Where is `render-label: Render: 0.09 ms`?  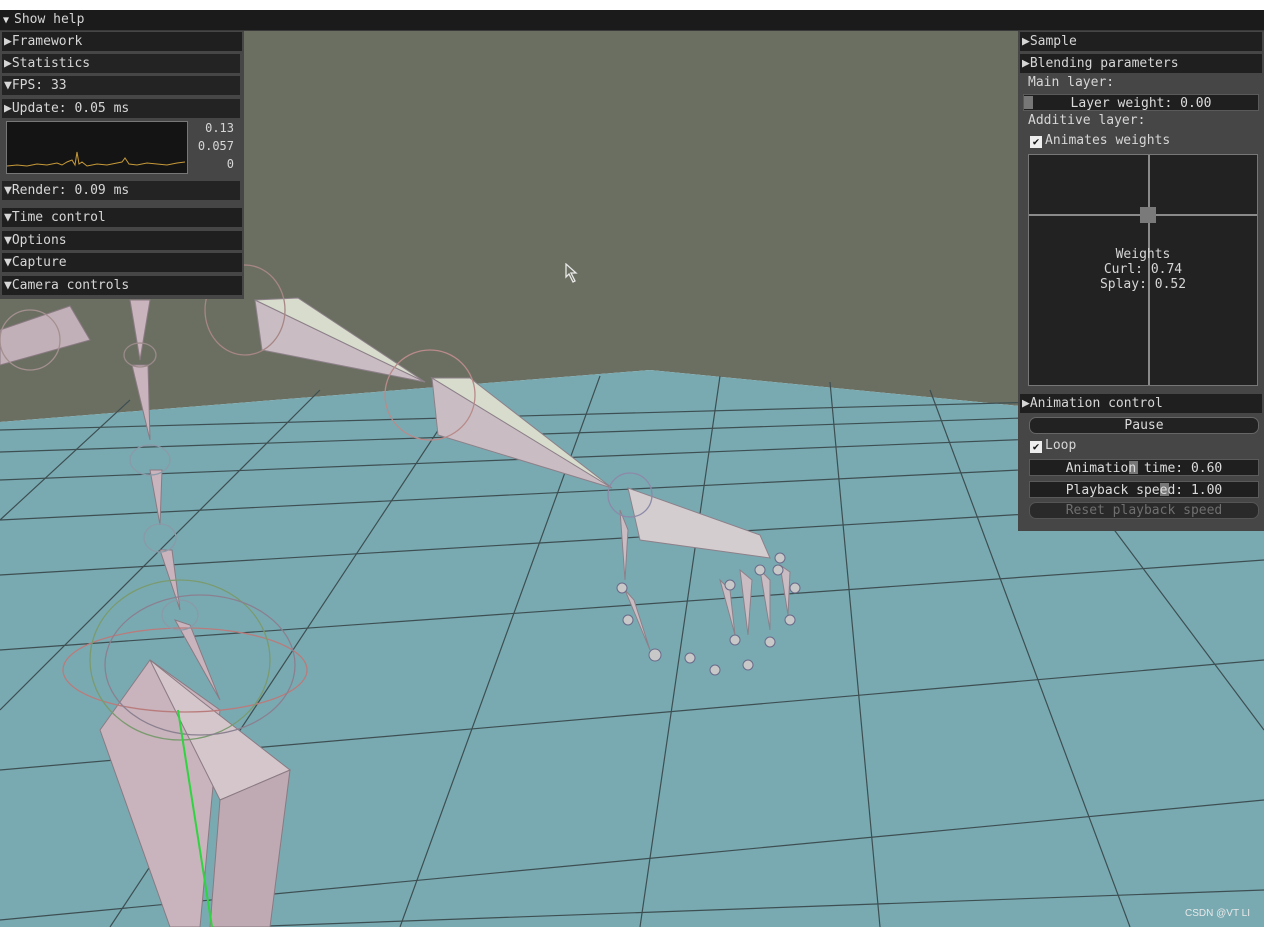 render-label: Render: 0.09 ms is located at coordinates (70, 190).